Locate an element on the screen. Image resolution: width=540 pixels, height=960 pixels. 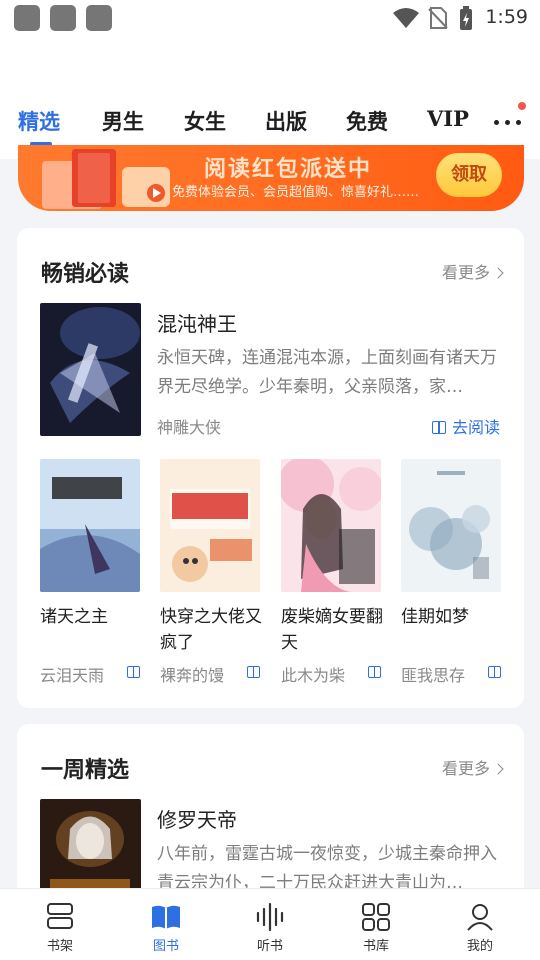
nav-label: 书库 is located at coordinates (375, 946).